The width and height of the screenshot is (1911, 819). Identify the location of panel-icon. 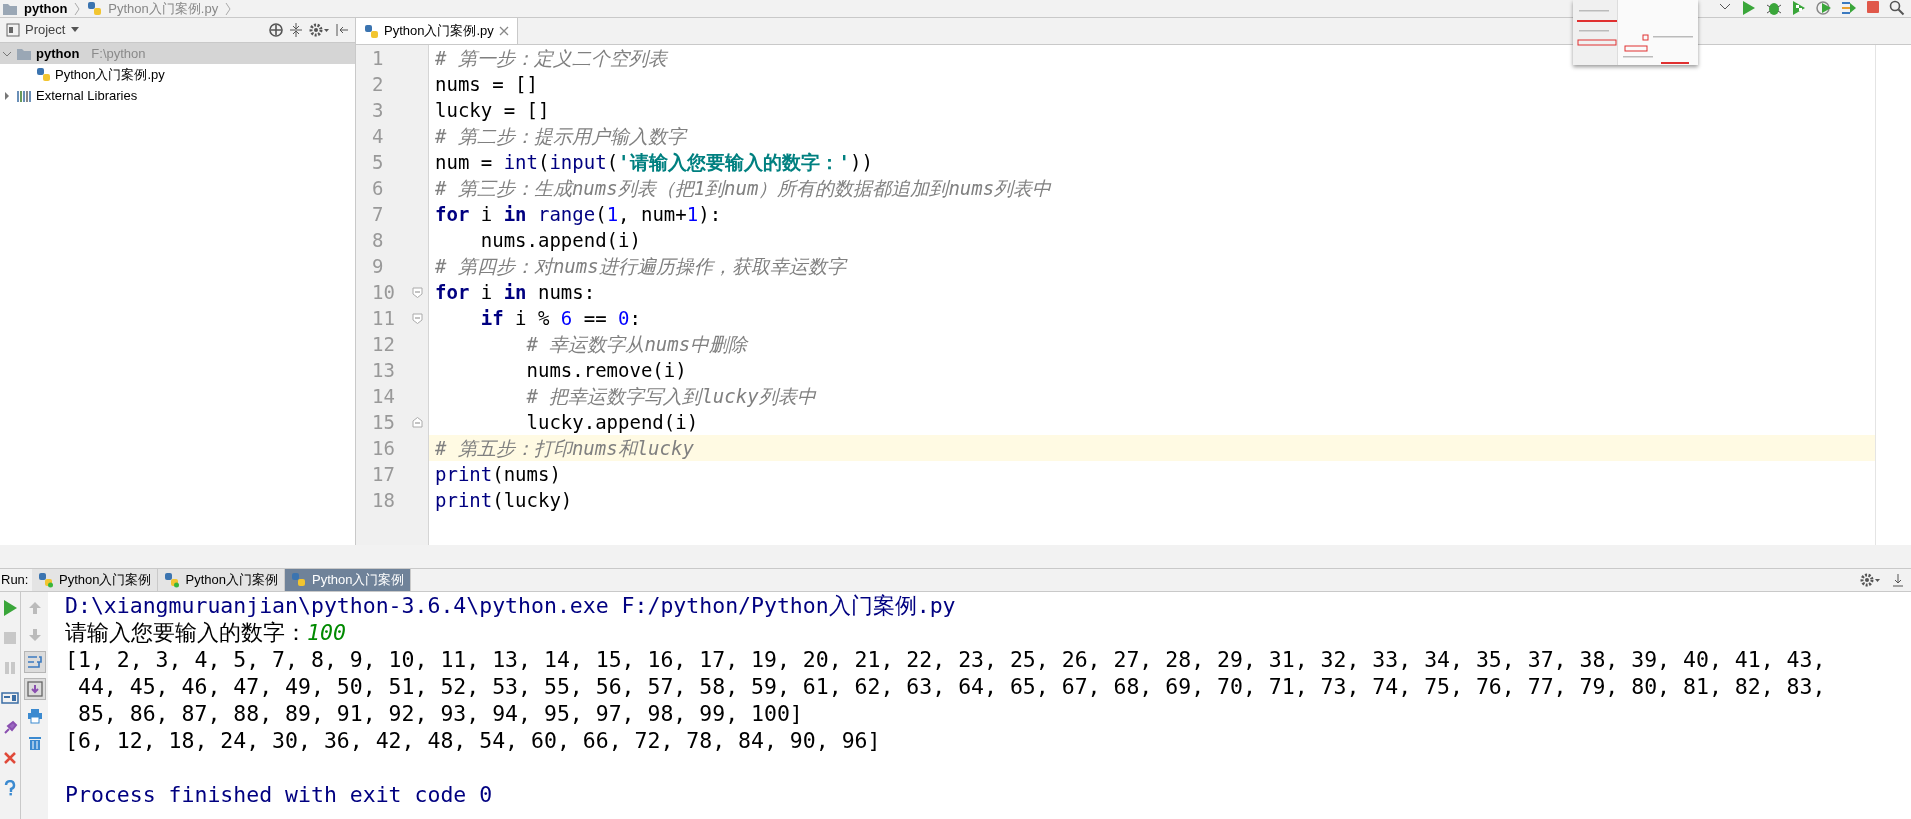
(13, 30).